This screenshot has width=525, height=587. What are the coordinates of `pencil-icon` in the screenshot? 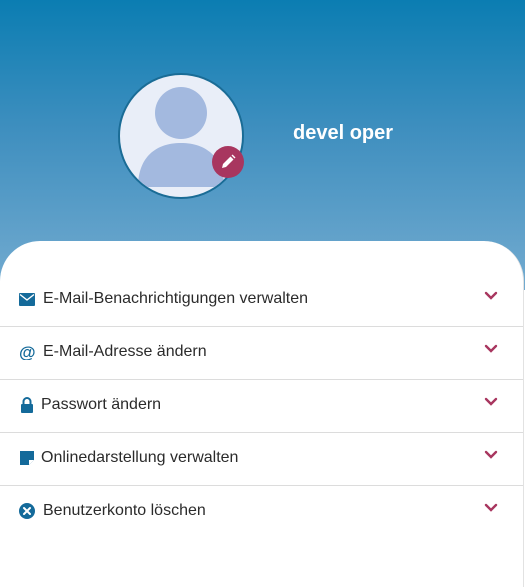 It's located at (229, 161).